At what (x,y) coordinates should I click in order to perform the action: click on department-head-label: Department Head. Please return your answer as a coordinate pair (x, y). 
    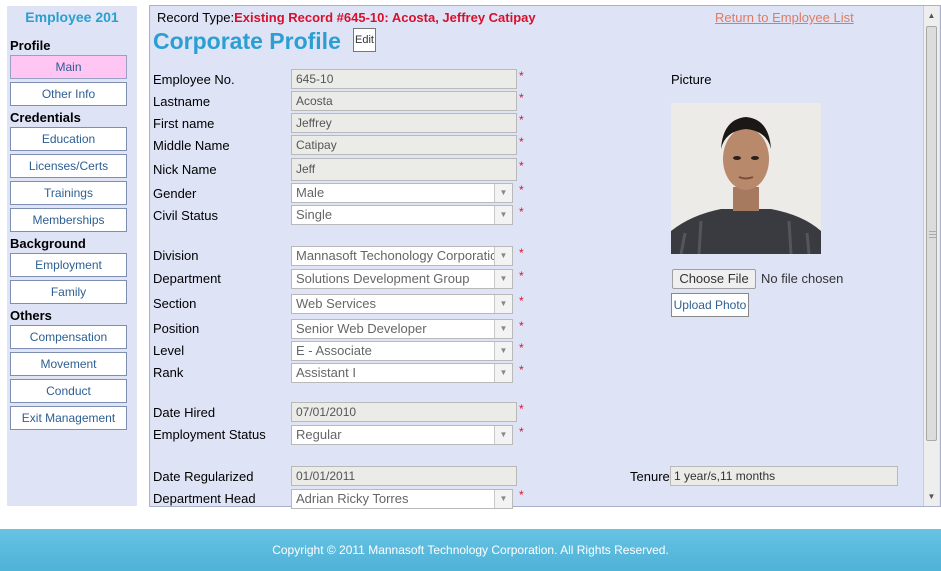
    Looking at the image, I should click on (204, 498).